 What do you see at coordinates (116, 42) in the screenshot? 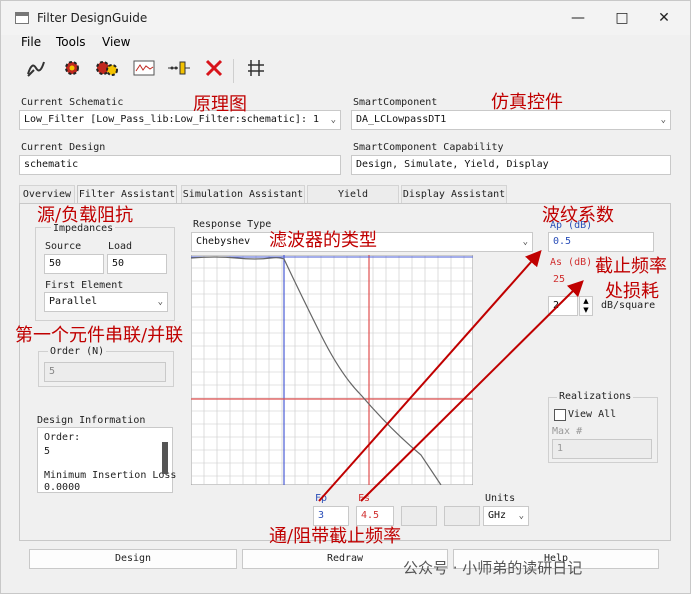
I see `menu-view: View` at bounding box center [116, 42].